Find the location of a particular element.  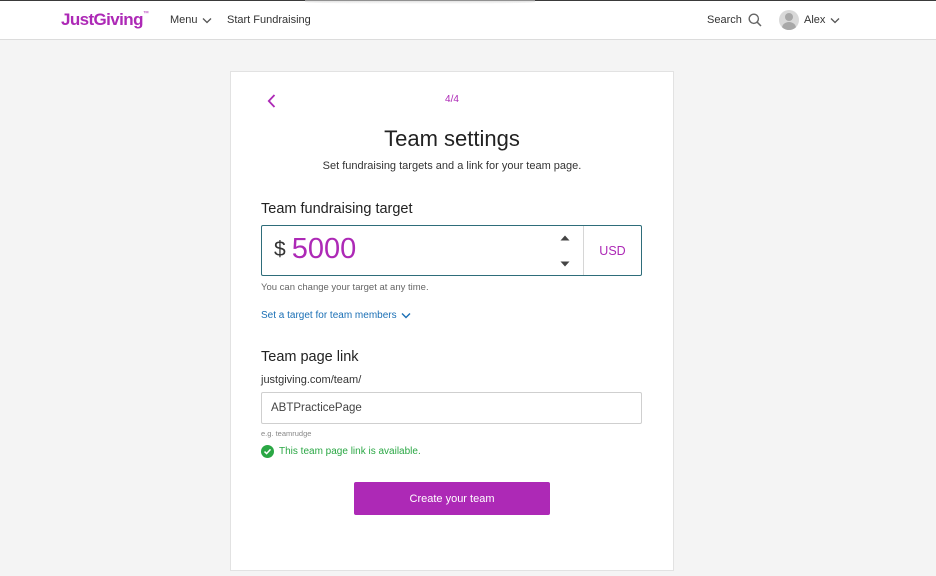

popup-shadow is located at coordinates (420, 2).